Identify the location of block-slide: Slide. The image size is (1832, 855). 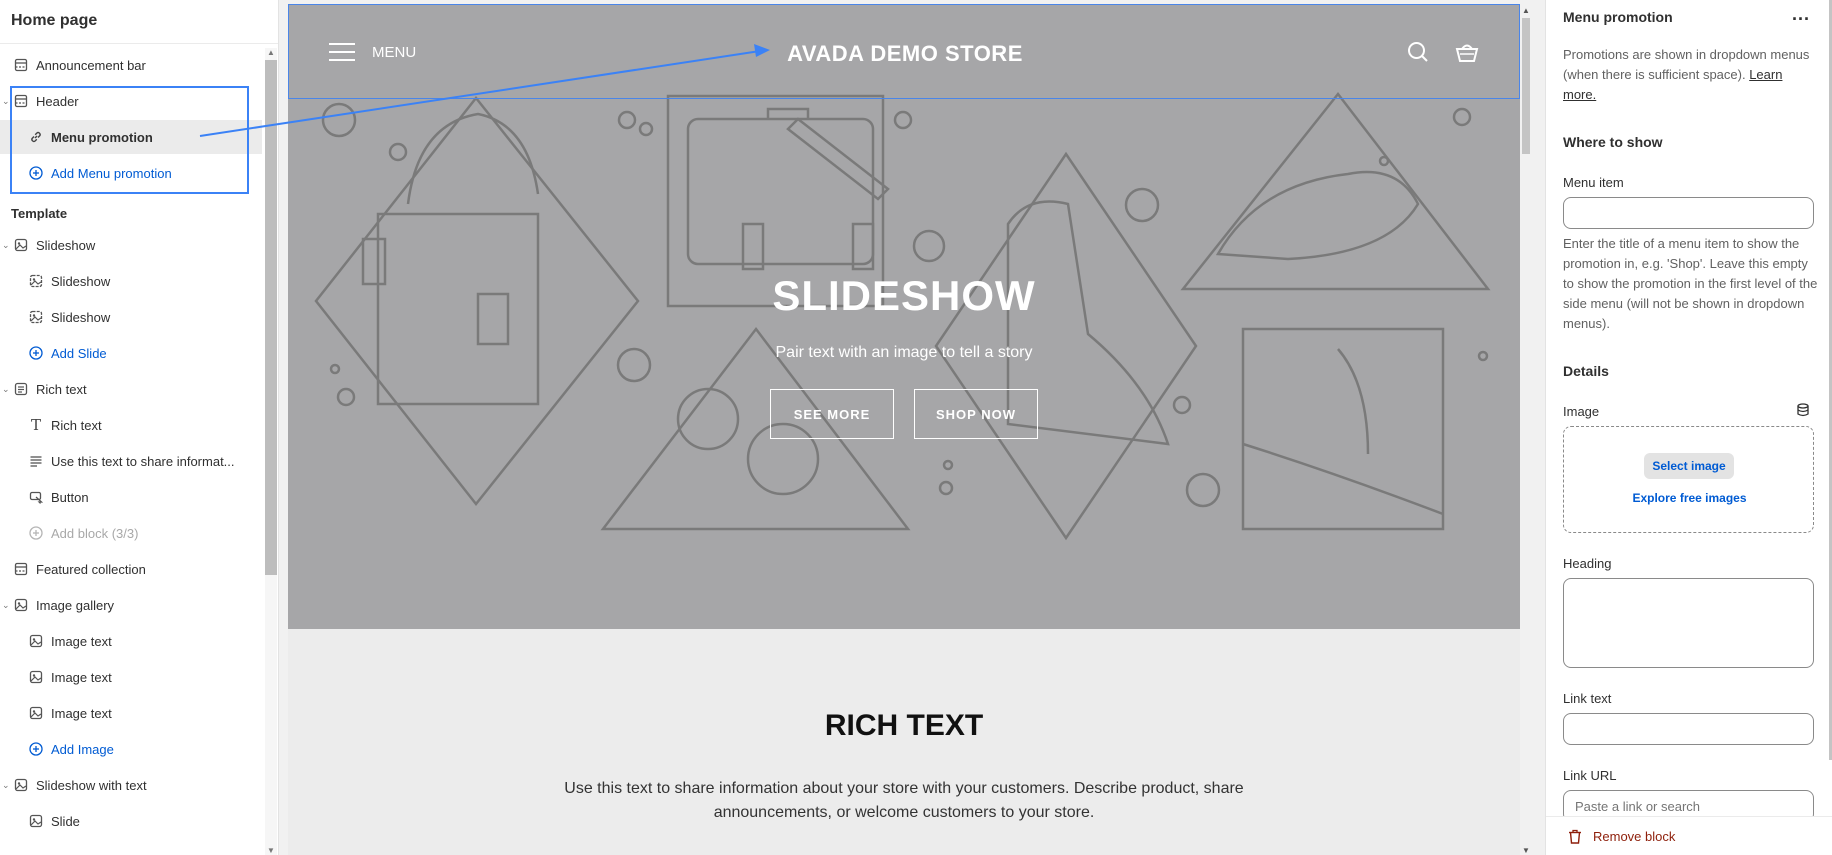
(131, 821).